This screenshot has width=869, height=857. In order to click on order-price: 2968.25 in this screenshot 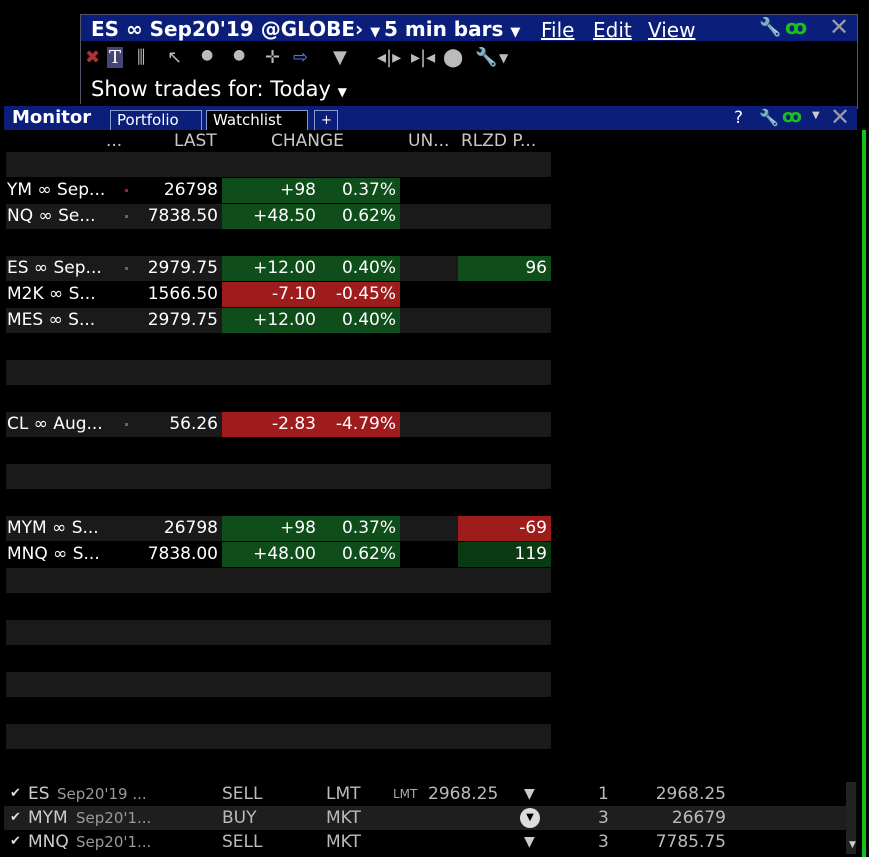, I will do `click(463, 794)`.